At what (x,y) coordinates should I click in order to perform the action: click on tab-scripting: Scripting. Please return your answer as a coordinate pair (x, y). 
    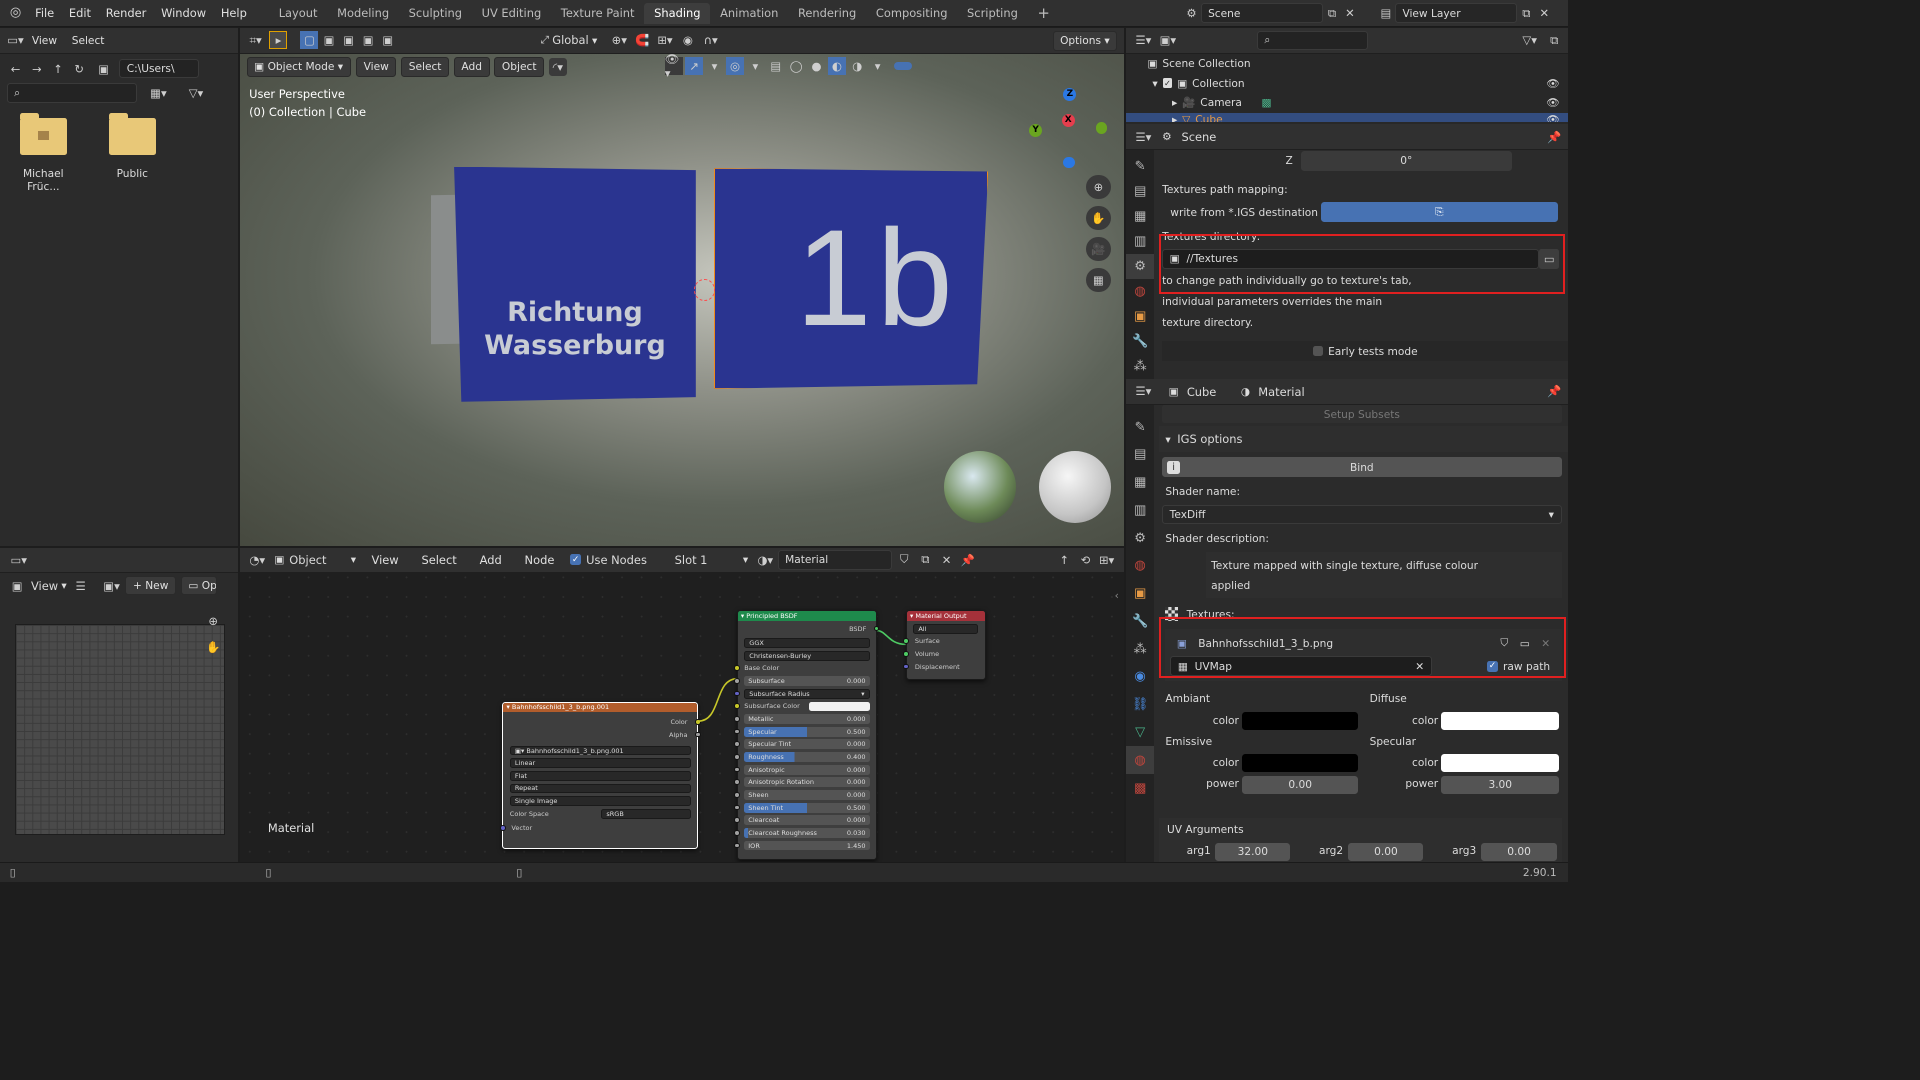
    Looking at the image, I should click on (992, 13).